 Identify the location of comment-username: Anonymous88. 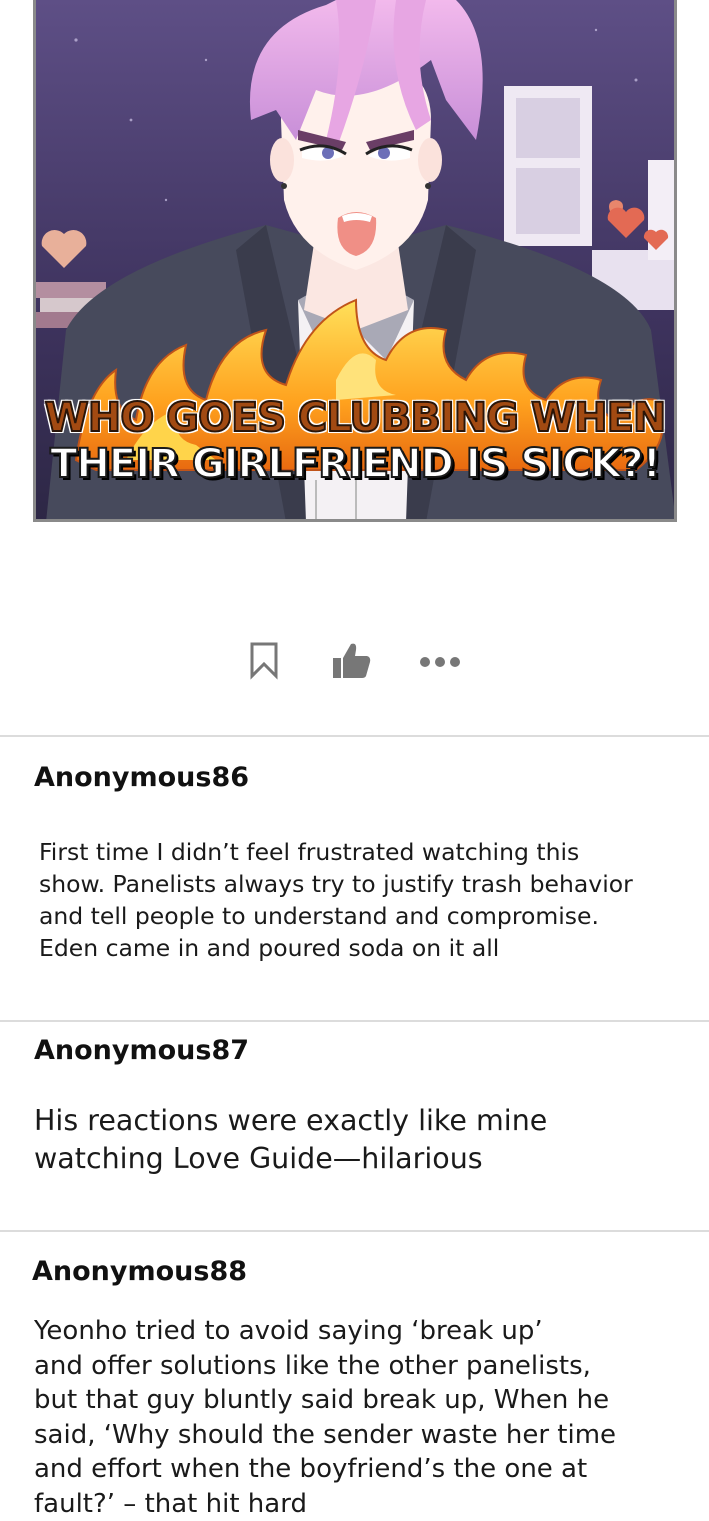
(140, 1271).